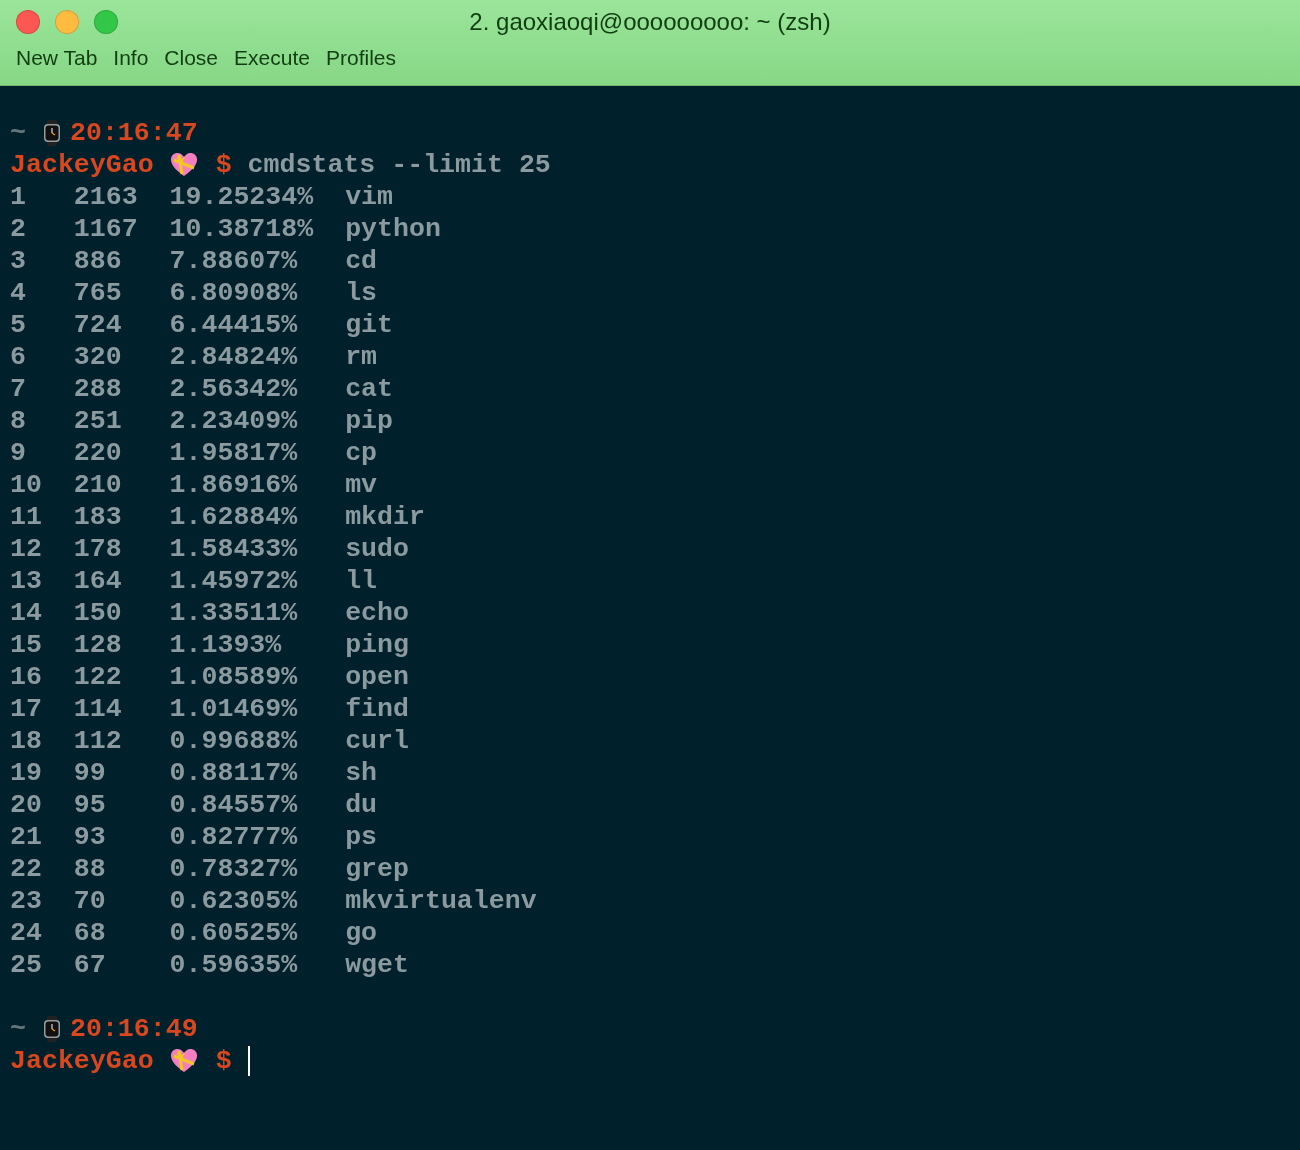 Image resolution: width=1300 pixels, height=1150 pixels. What do you see at coordinates (369, 389) in the screenshot?
I see `output-text: cat` at bounding box center [369, 389].